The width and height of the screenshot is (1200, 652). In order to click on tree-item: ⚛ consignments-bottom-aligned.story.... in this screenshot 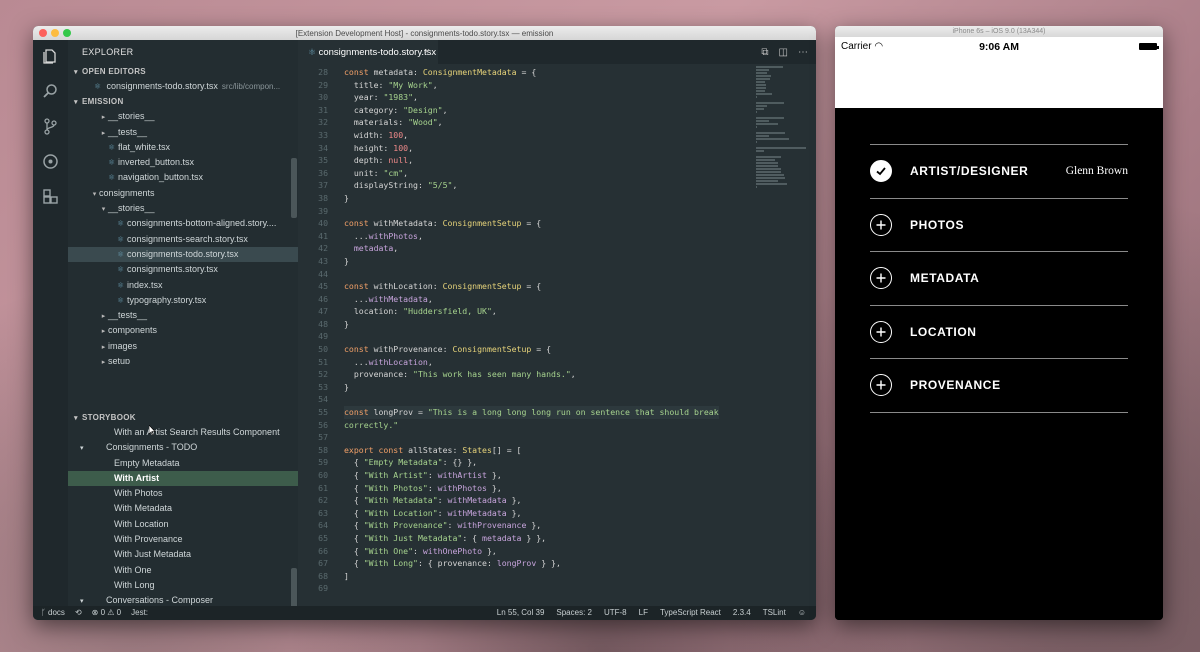, I will do `click(183, 223)`.